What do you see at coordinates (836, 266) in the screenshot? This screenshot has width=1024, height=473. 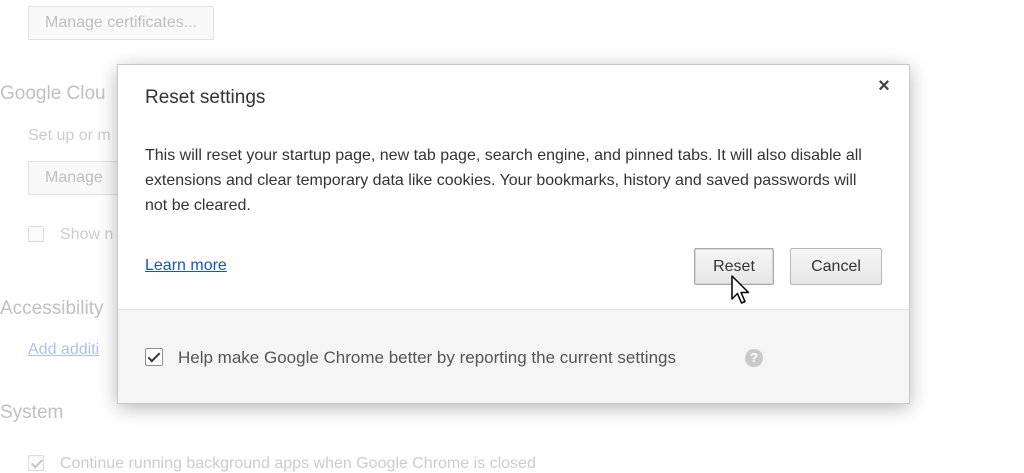 I see `cancel-button: Cancel` at bounding box center [836, 266].